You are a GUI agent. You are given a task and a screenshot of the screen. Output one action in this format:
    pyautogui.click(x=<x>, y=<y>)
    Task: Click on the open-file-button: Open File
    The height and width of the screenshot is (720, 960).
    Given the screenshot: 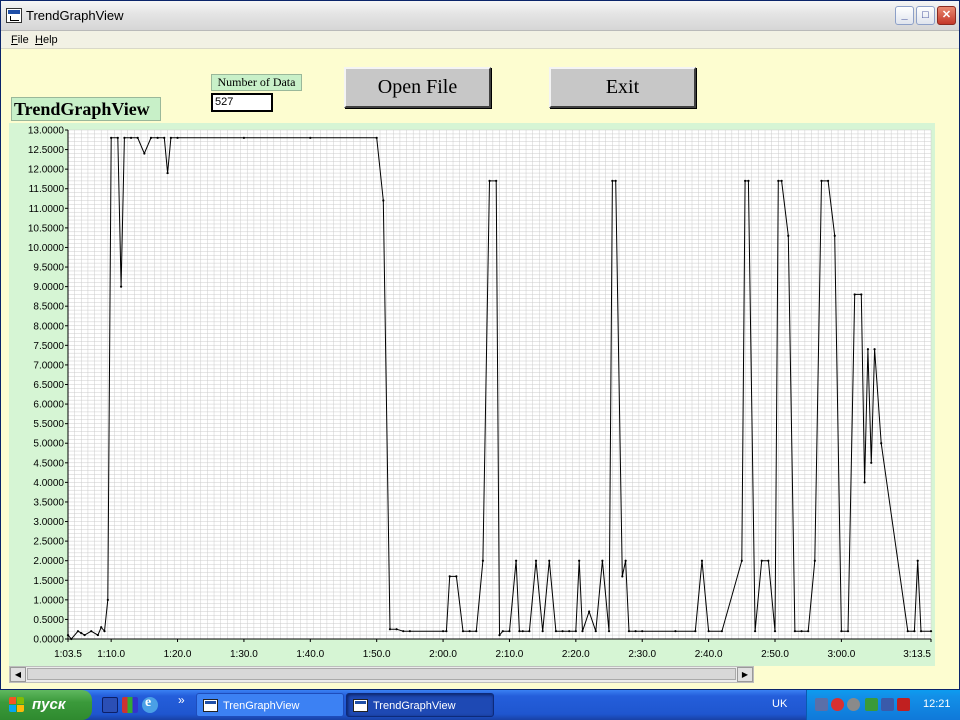 What is the action you would take?
    pyautogui.click(x=417, y=87)
    